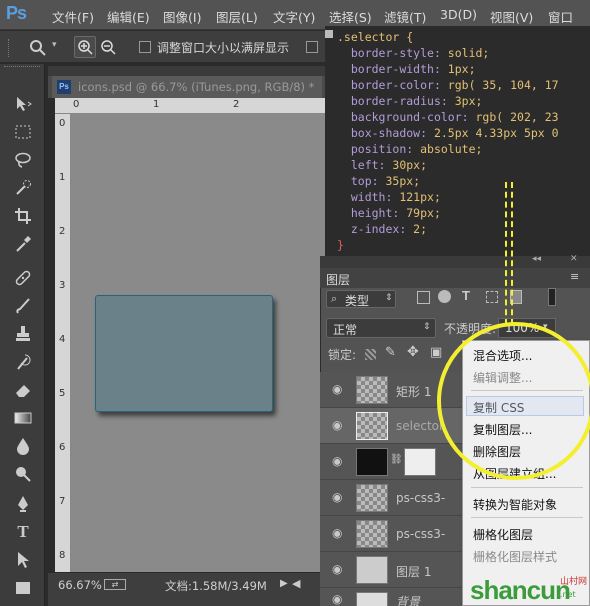  Describe the element at coordinates (284, 583) in the screenshot. I see `status-menu-arrow-icon: ▶` at that location.